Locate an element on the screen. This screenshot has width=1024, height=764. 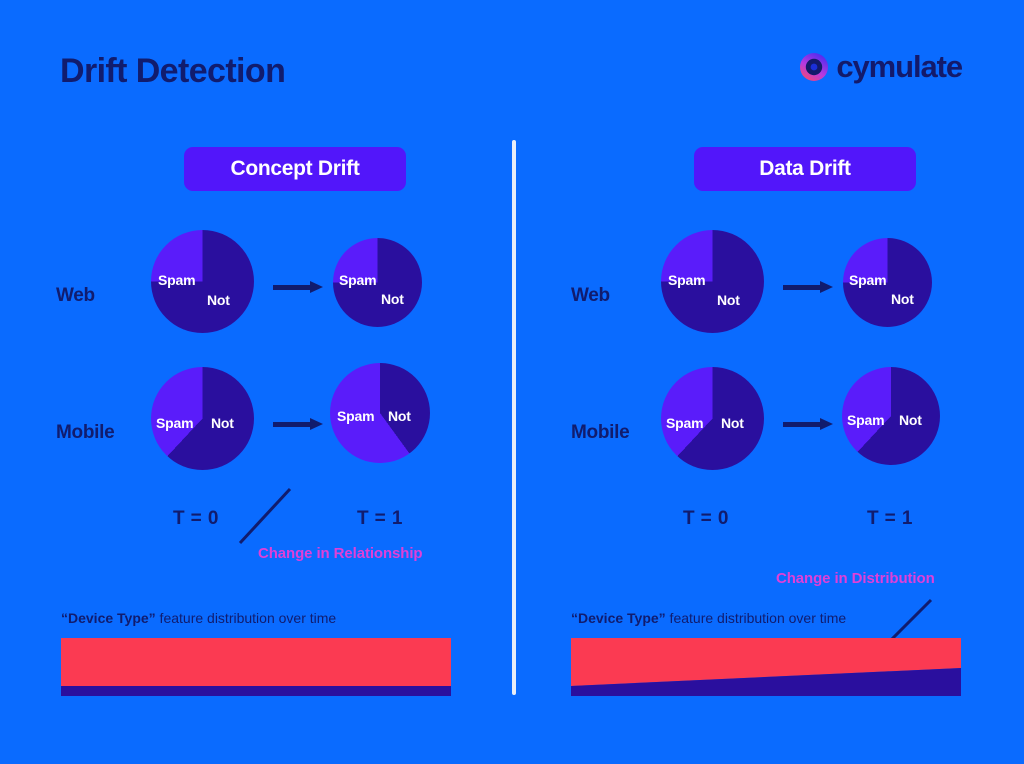
panel-title-concept-drift: Concept Drift is located at coordinates (295, 169).